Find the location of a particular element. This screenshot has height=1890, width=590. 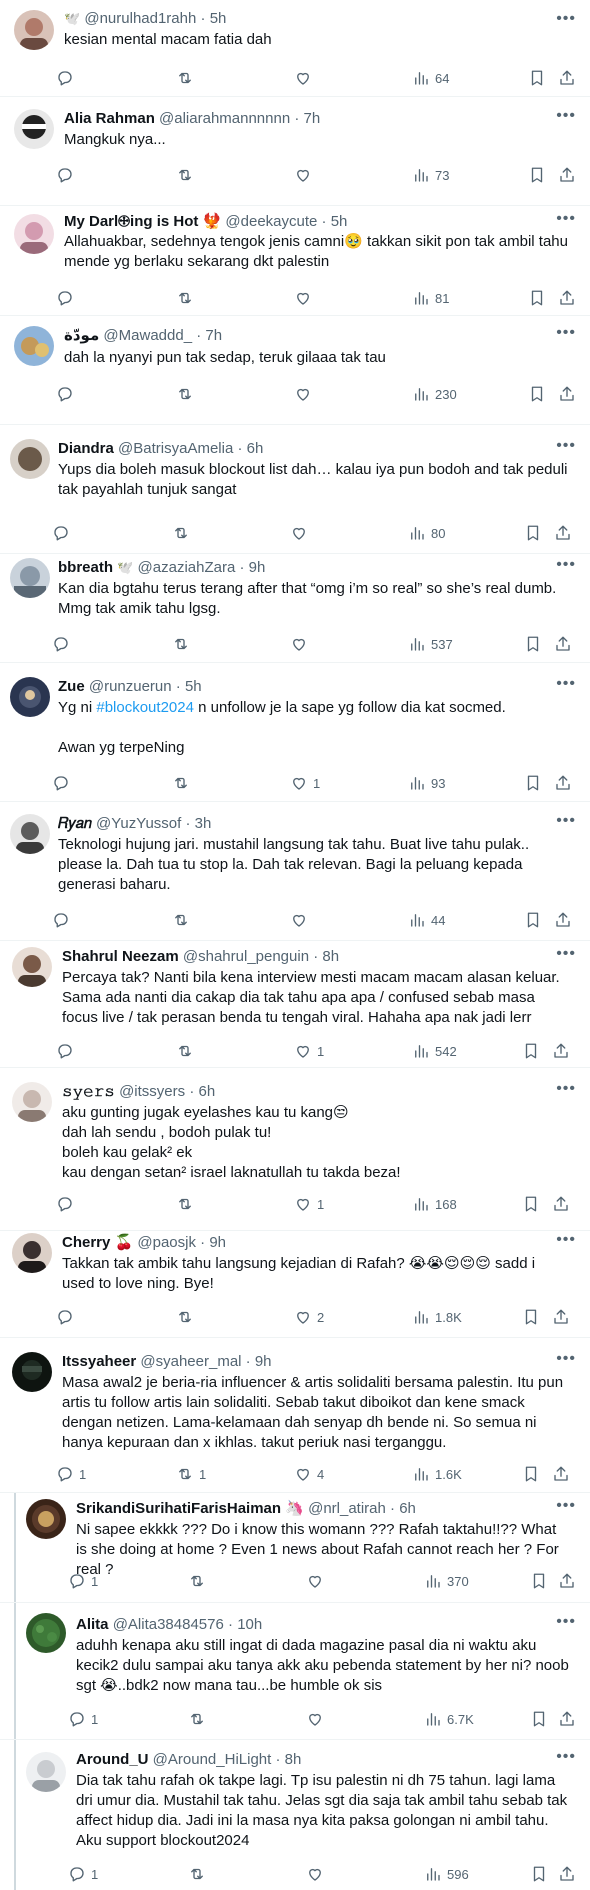

display-name: Cherry 🍒 is located at coordinates (97, 1242).